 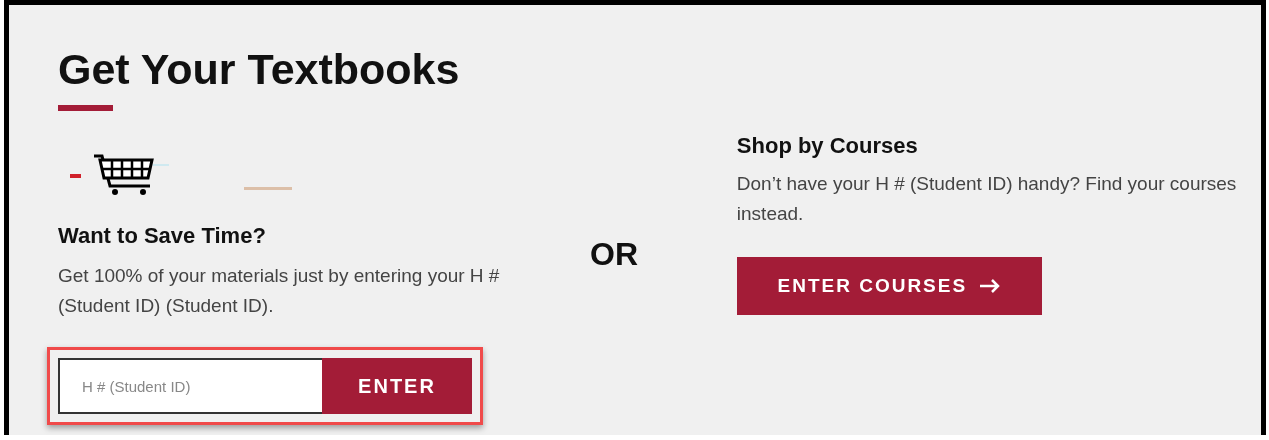 What do you see at coordinates (279, 291) in the screenshot?
I see `description-text: Get 100% of your materials just by entering your H # (Student ID) (Student ID).` at bounding box center [279, 291].